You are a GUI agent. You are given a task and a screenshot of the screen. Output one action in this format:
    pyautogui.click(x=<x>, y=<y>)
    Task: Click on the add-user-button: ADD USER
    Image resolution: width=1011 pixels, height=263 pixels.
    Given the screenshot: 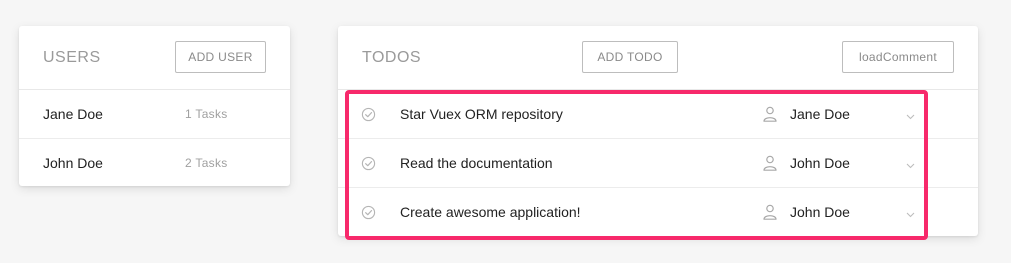 What is the action you would take?
    pyautogui.click(x=220, y=57)
    